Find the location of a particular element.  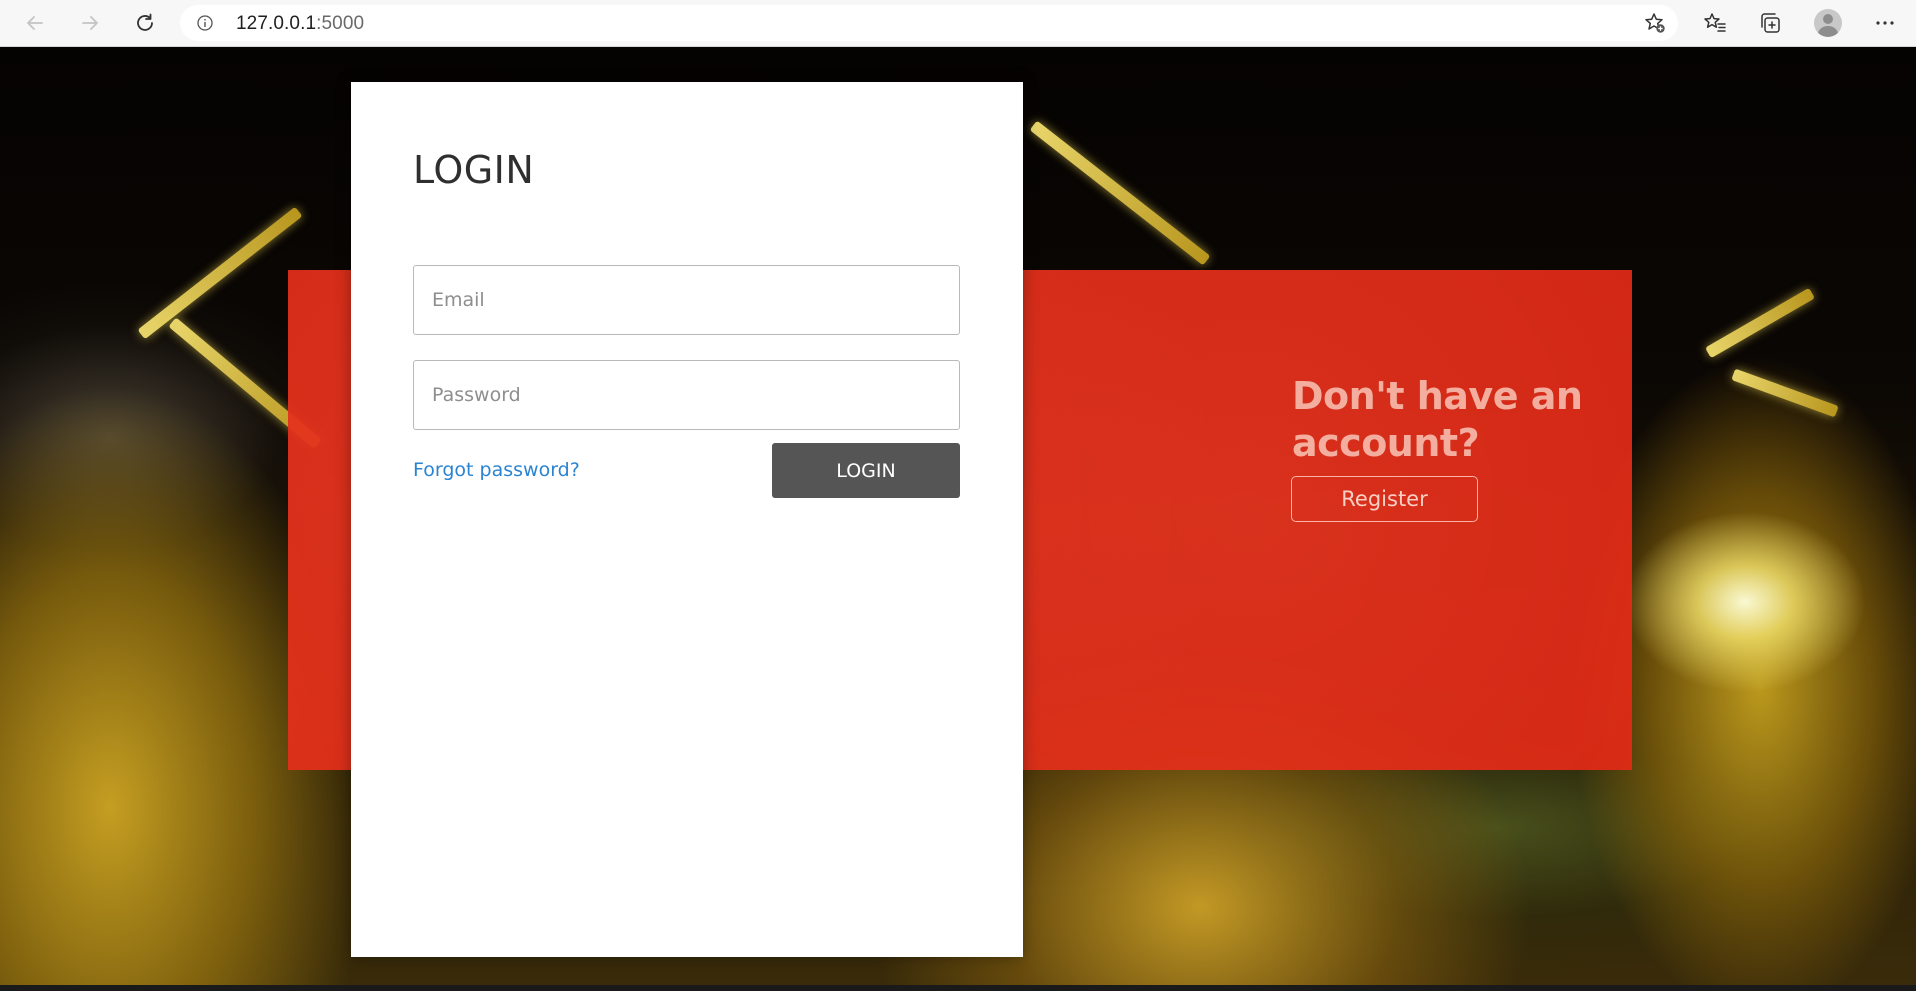

login-button: LOGIN is located at coordinates (866, 470).